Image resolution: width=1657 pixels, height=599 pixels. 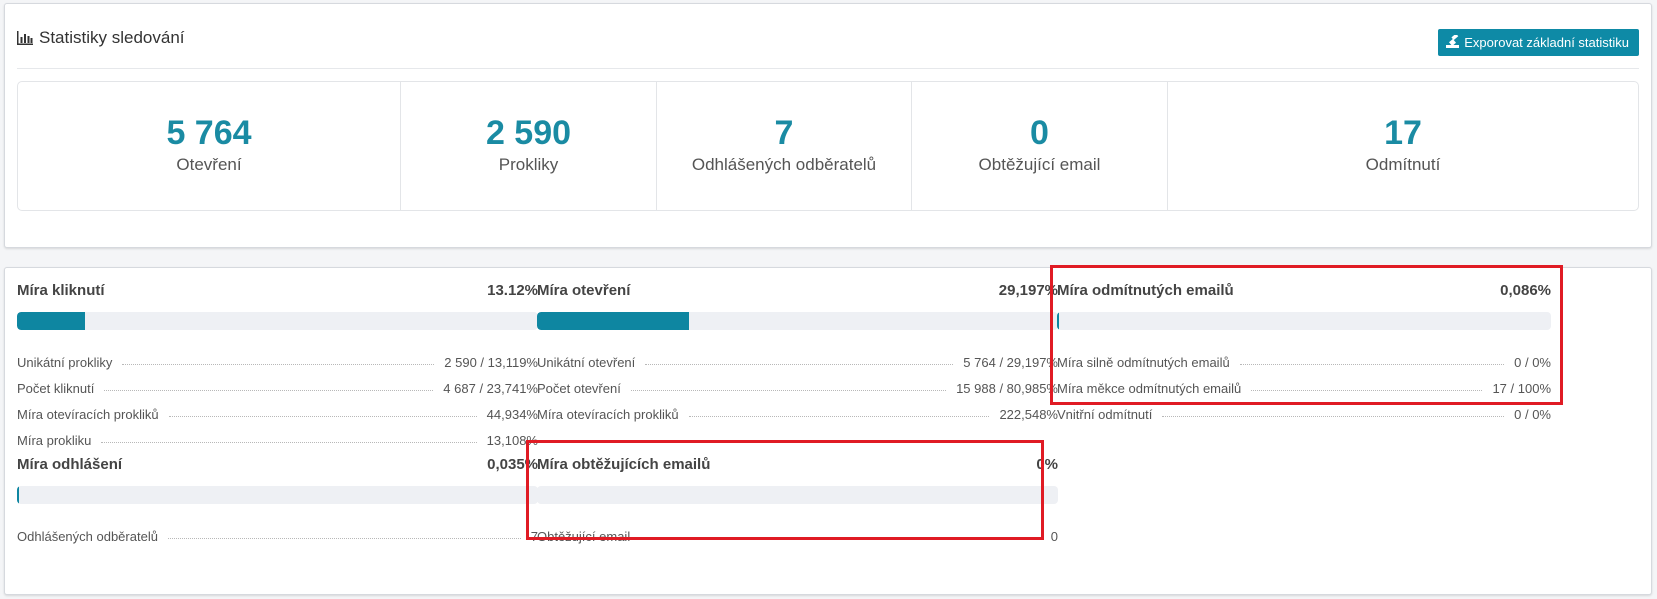 I want to click on stat-row: Počet kliknutí 4 687 / 23,741%, so click(x=277, y=383).